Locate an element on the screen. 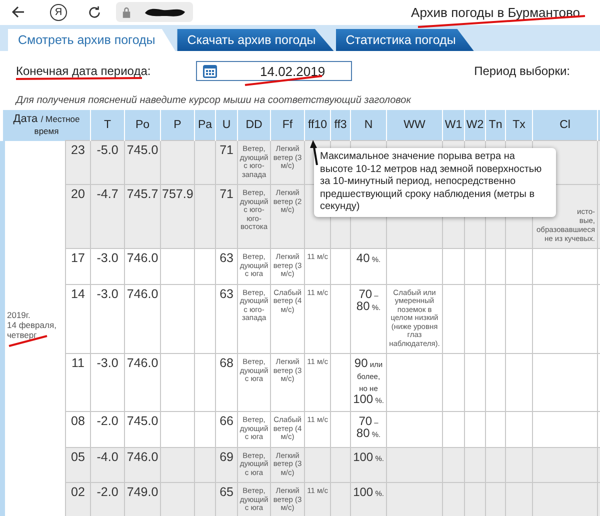 The image size is (600, 516). column-header: Pa is located at coordinates (205, 125).